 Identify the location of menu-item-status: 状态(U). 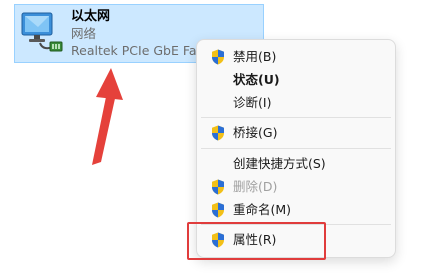
(296, 80).